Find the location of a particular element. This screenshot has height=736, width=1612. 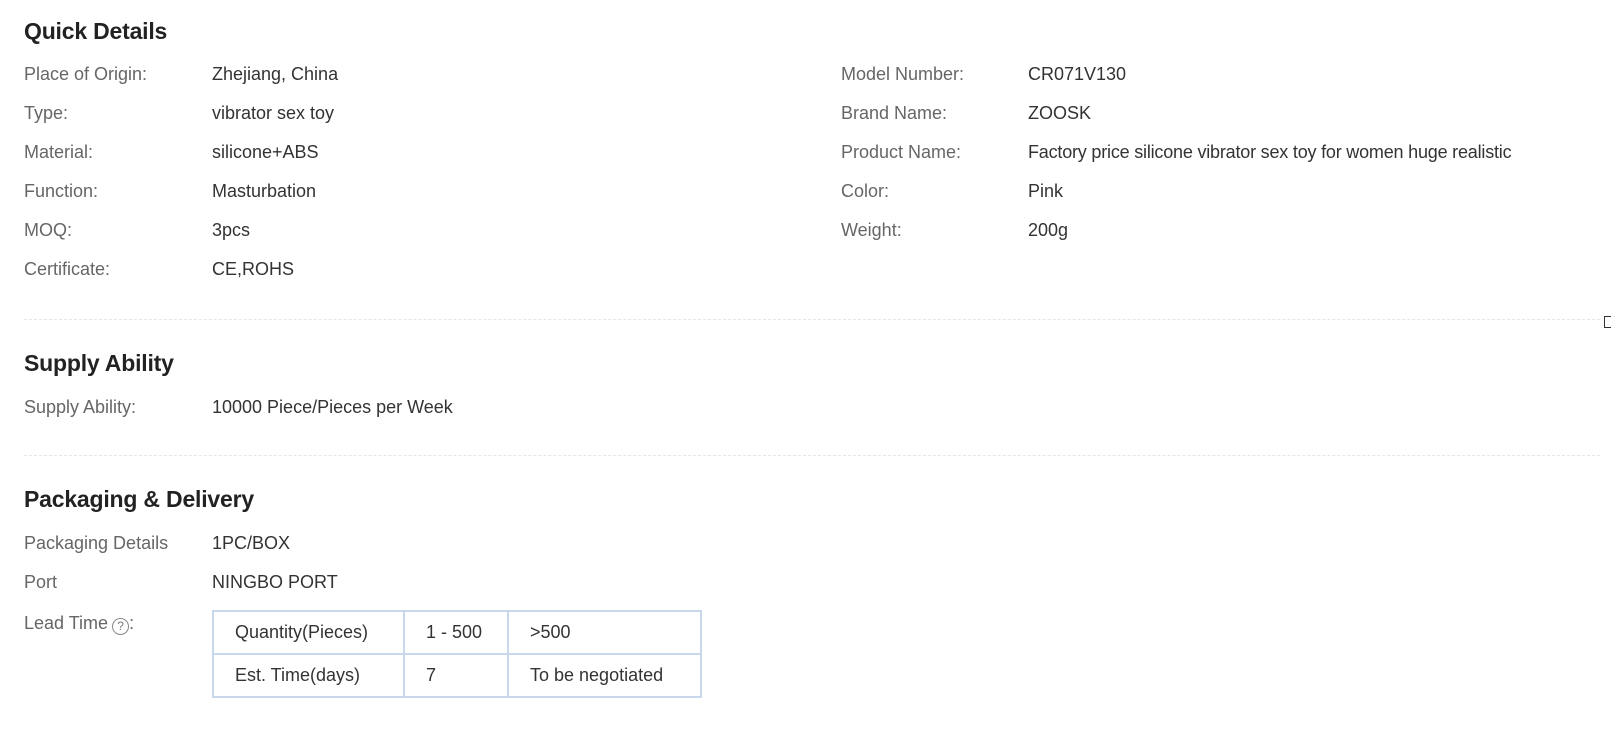

detail-value: CE,ROHS is located at coordinates (253, 269).